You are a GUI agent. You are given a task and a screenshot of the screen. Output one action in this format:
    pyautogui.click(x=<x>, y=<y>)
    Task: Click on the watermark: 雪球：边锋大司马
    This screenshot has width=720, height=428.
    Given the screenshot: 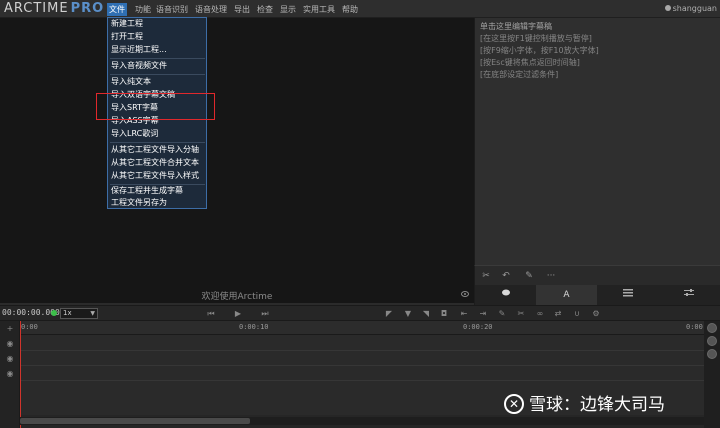 What is the action you would take?
    pyautogui.click(x=584, y=404)
    